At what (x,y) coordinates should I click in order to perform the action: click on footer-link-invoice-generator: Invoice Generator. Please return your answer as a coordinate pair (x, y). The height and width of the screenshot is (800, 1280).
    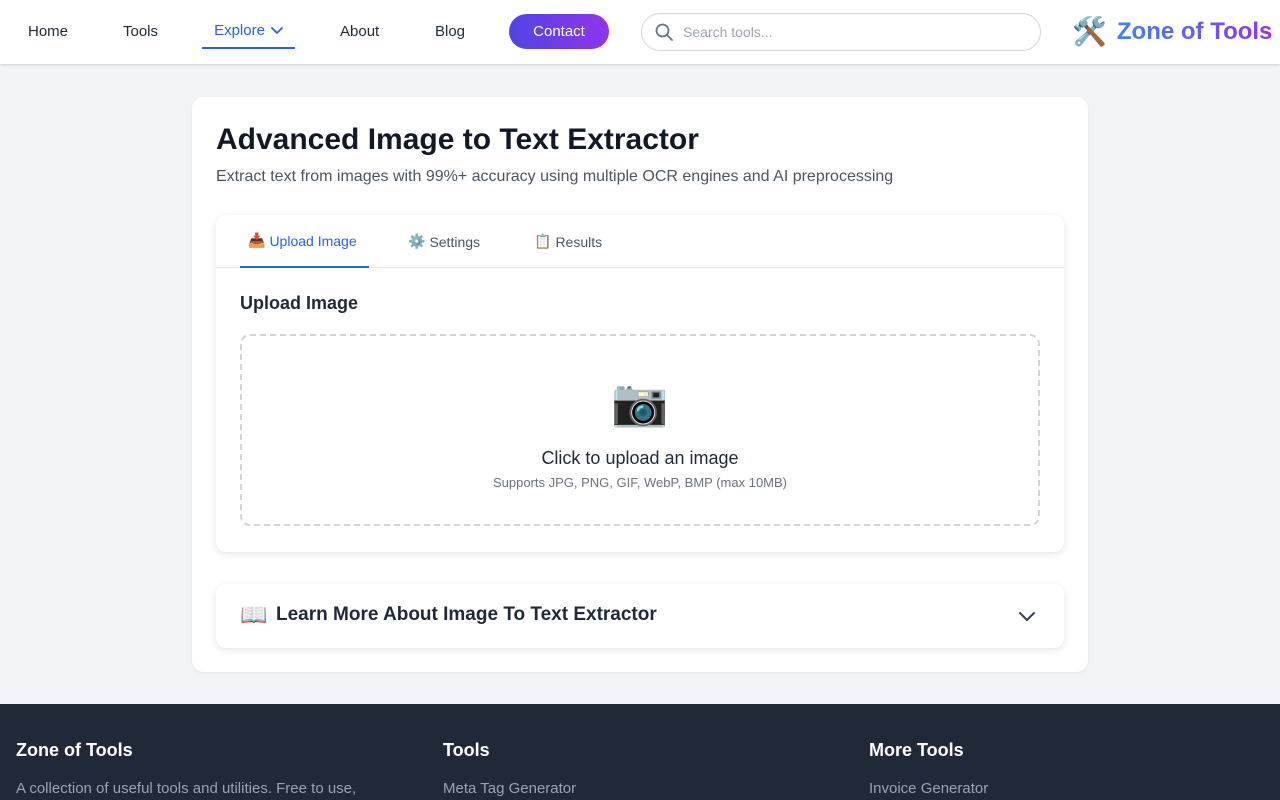
    Looking at the image, I should click on (928, 788).